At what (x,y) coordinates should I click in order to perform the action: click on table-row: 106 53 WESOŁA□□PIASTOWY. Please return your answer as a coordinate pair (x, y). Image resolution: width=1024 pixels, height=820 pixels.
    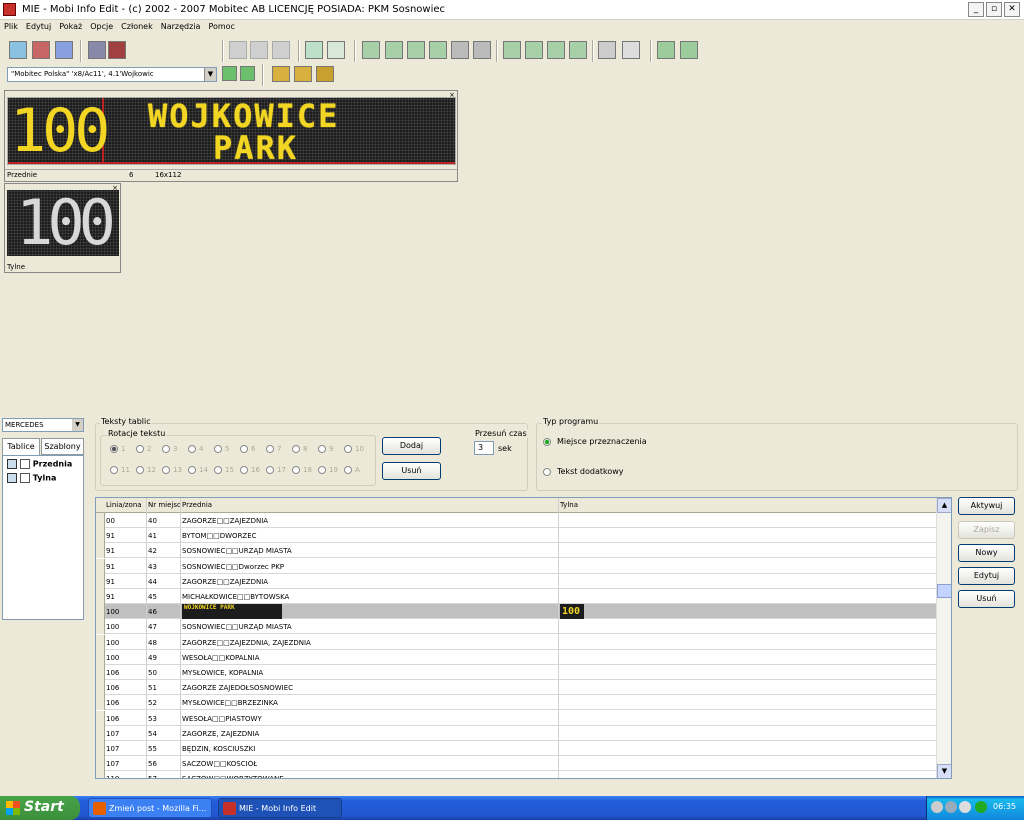
    Looking at the image, I should click on (516, 718).